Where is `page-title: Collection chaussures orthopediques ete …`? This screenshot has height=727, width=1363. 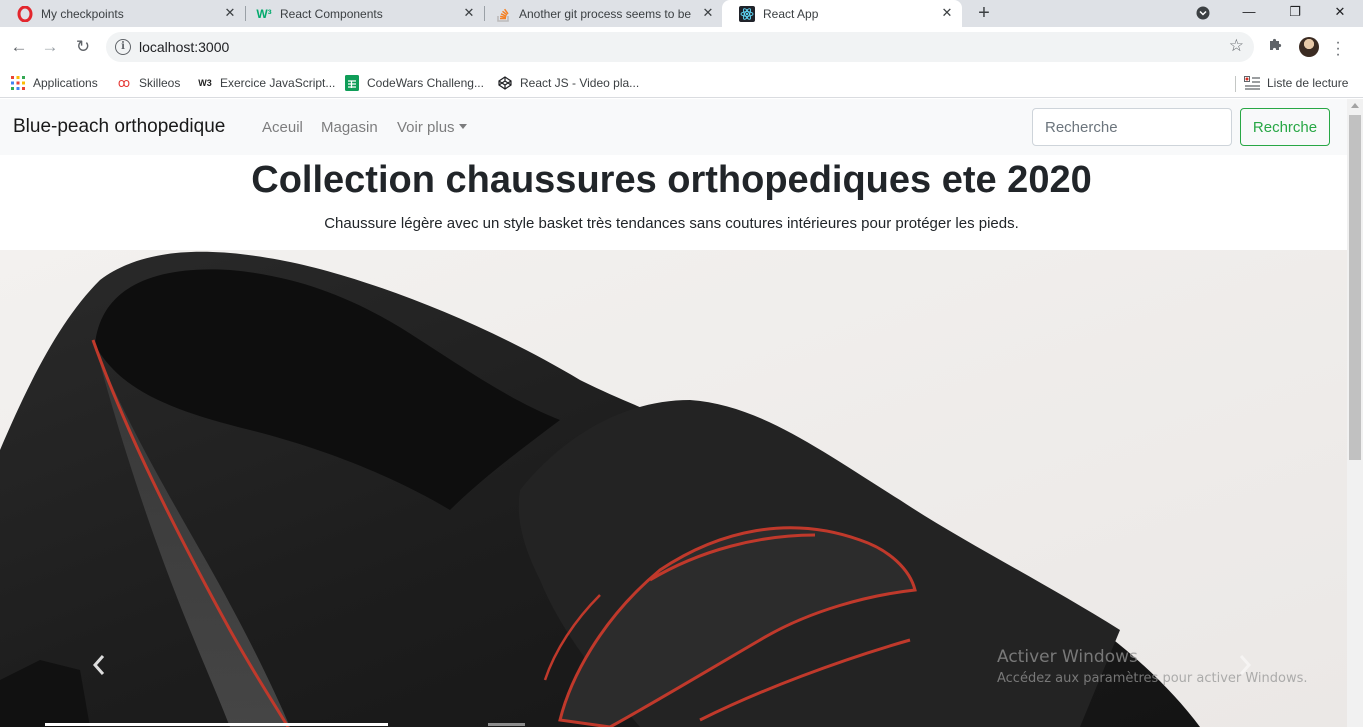
page-title: Collection chaussures orthopediques ete … is located at coordinates (671, 180).